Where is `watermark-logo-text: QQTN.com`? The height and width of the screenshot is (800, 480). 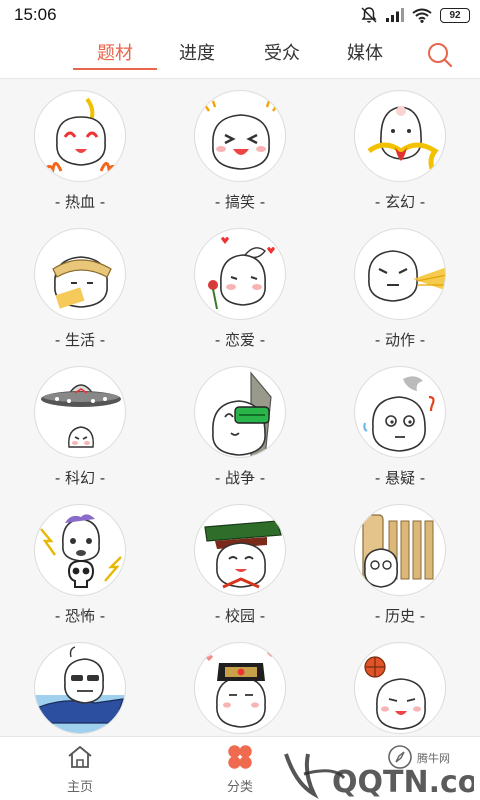
watermark-logo-text: QQTN.com is located at coordinates (403, 782).